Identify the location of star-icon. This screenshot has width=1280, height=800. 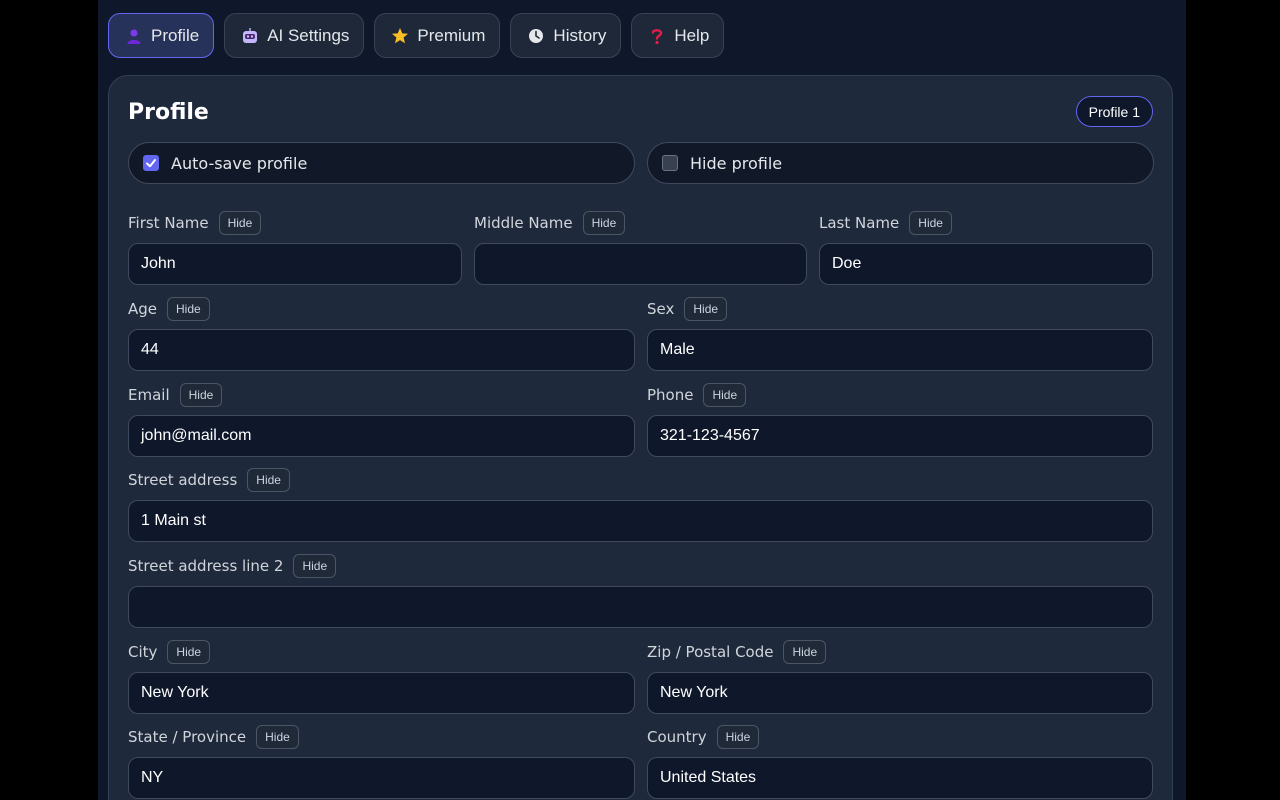
(400, 36).